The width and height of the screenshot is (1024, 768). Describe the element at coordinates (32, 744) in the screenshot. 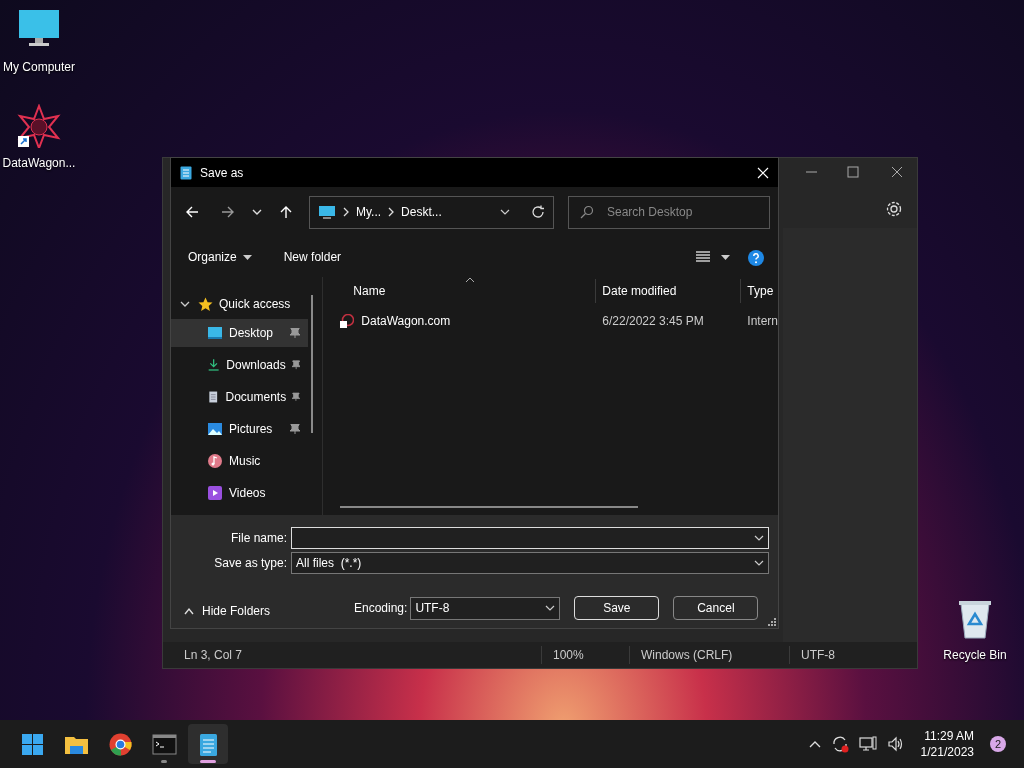

I see `start-icon` at that location.